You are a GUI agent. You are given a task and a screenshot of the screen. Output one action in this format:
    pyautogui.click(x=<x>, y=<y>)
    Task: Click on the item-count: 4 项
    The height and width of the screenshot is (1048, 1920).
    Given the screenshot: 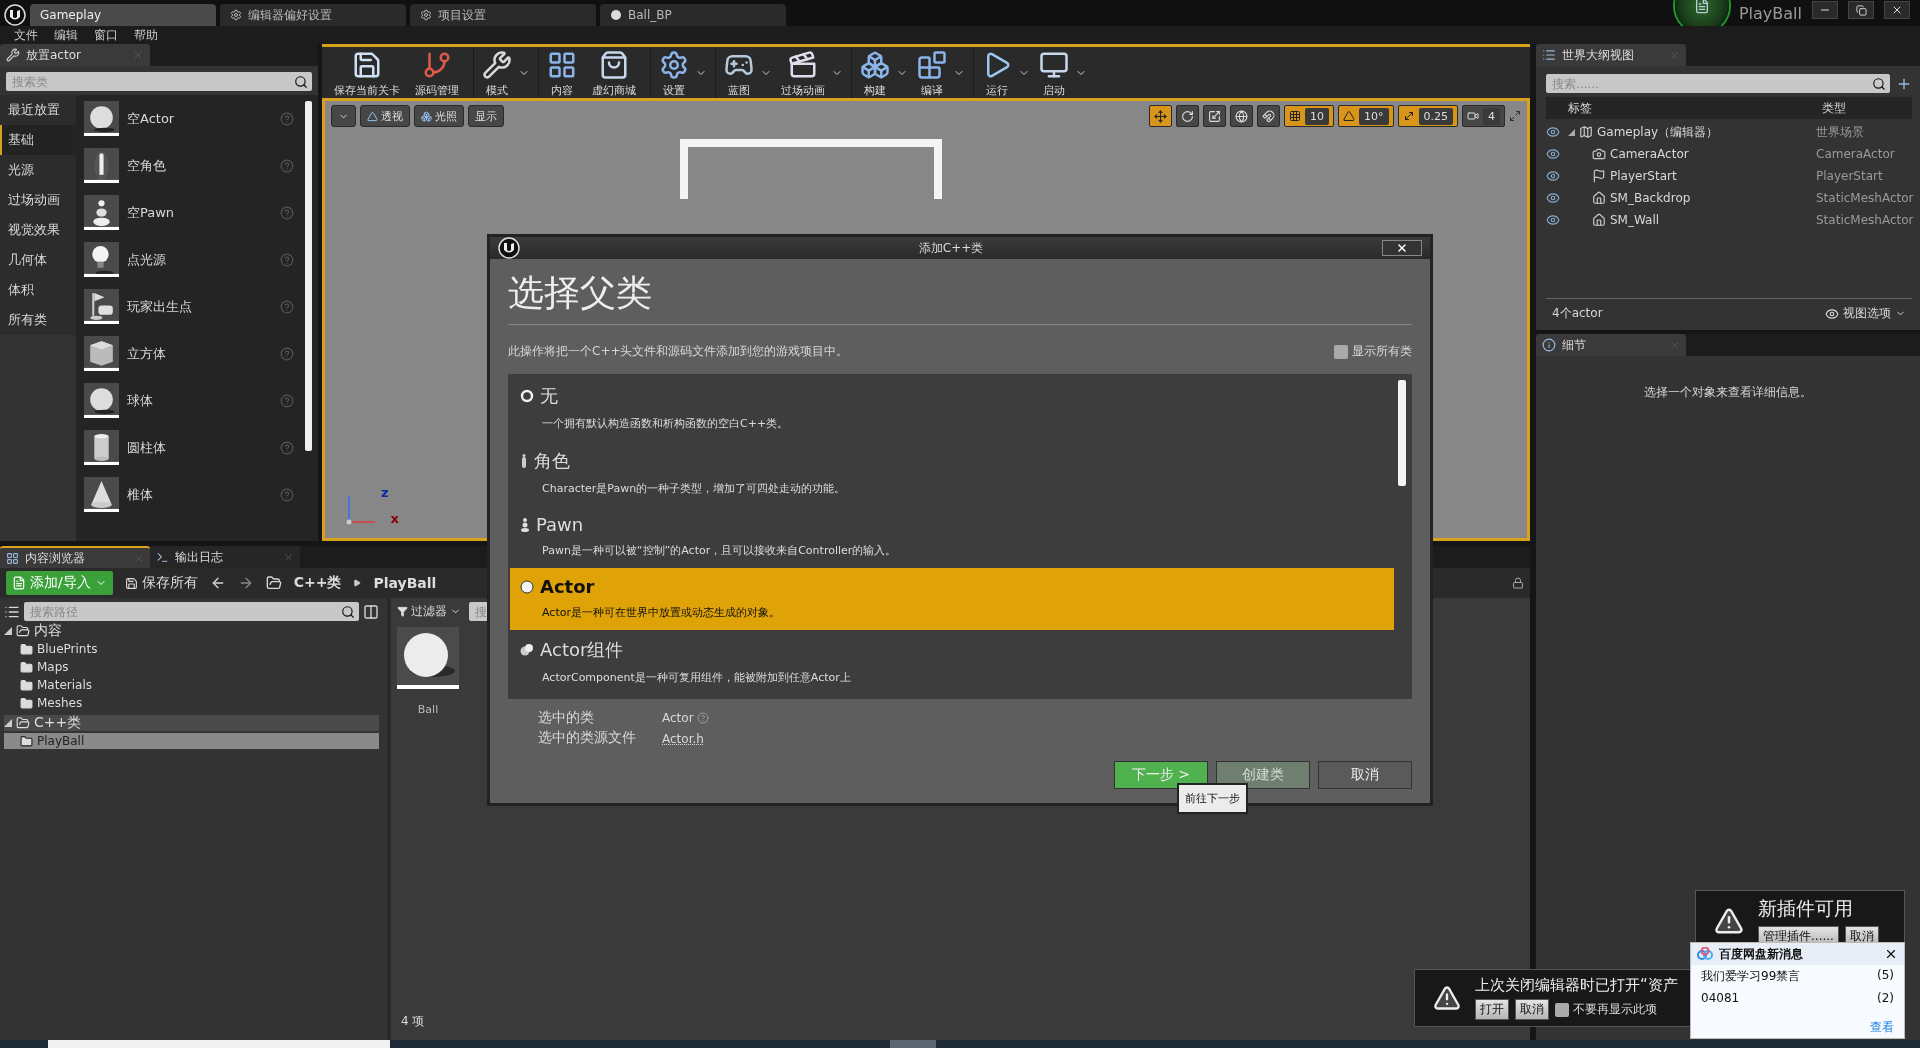 What is the action you would take?
    pyautogui.click(x=413, y=1021)
    